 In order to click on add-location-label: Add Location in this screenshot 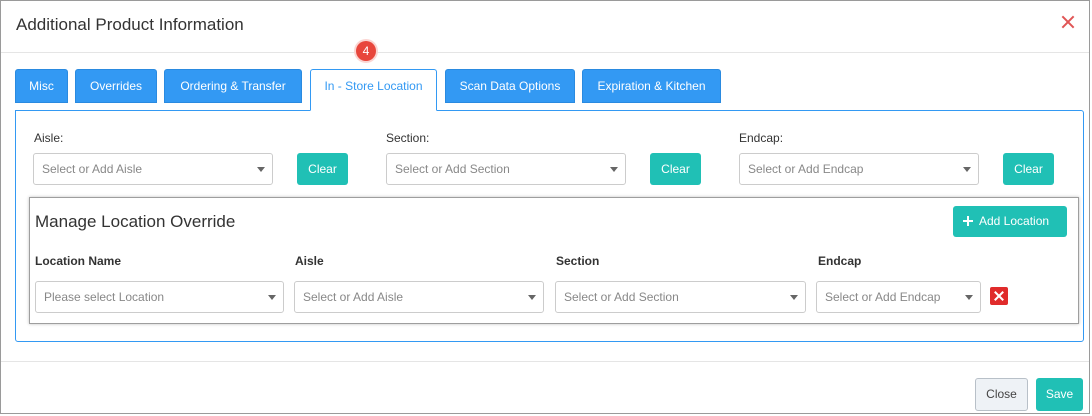, I will do `click(1014, 221)`.